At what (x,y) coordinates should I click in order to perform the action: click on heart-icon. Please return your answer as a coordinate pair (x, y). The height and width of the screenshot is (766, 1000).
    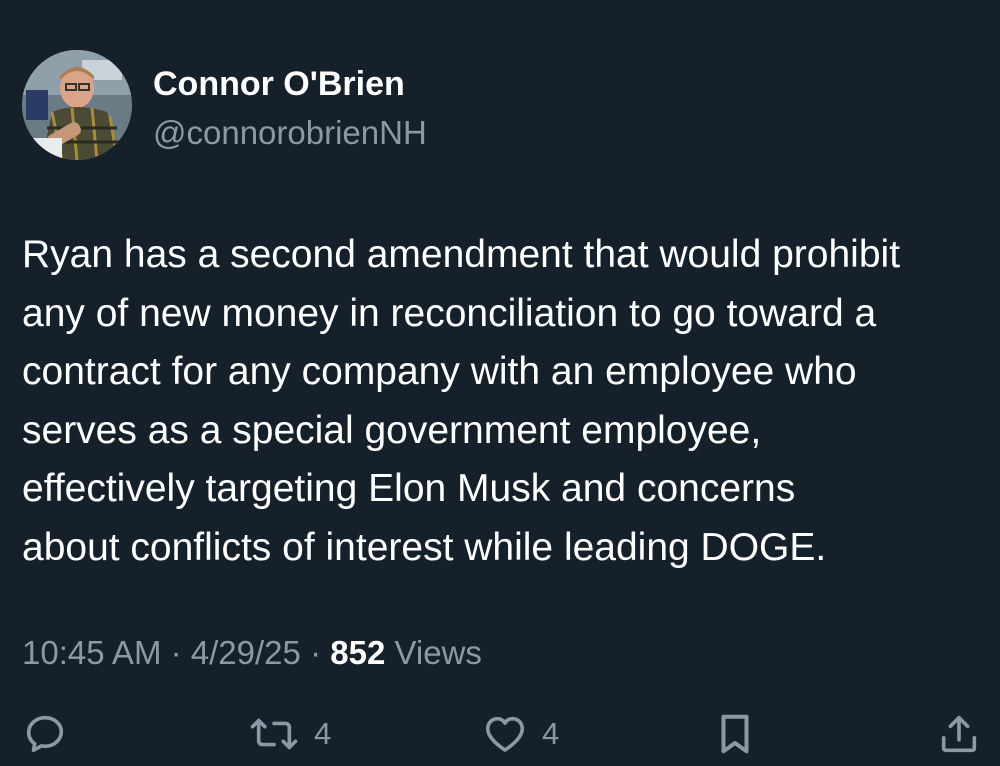
    Looking at the image, I should click on (505, 734).